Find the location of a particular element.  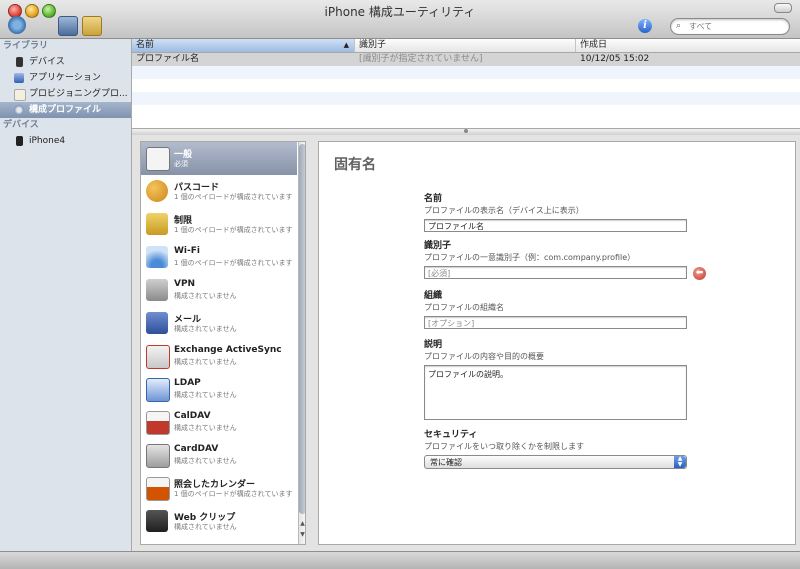

scrollbar-thumb is located at coordinates (302, 329).